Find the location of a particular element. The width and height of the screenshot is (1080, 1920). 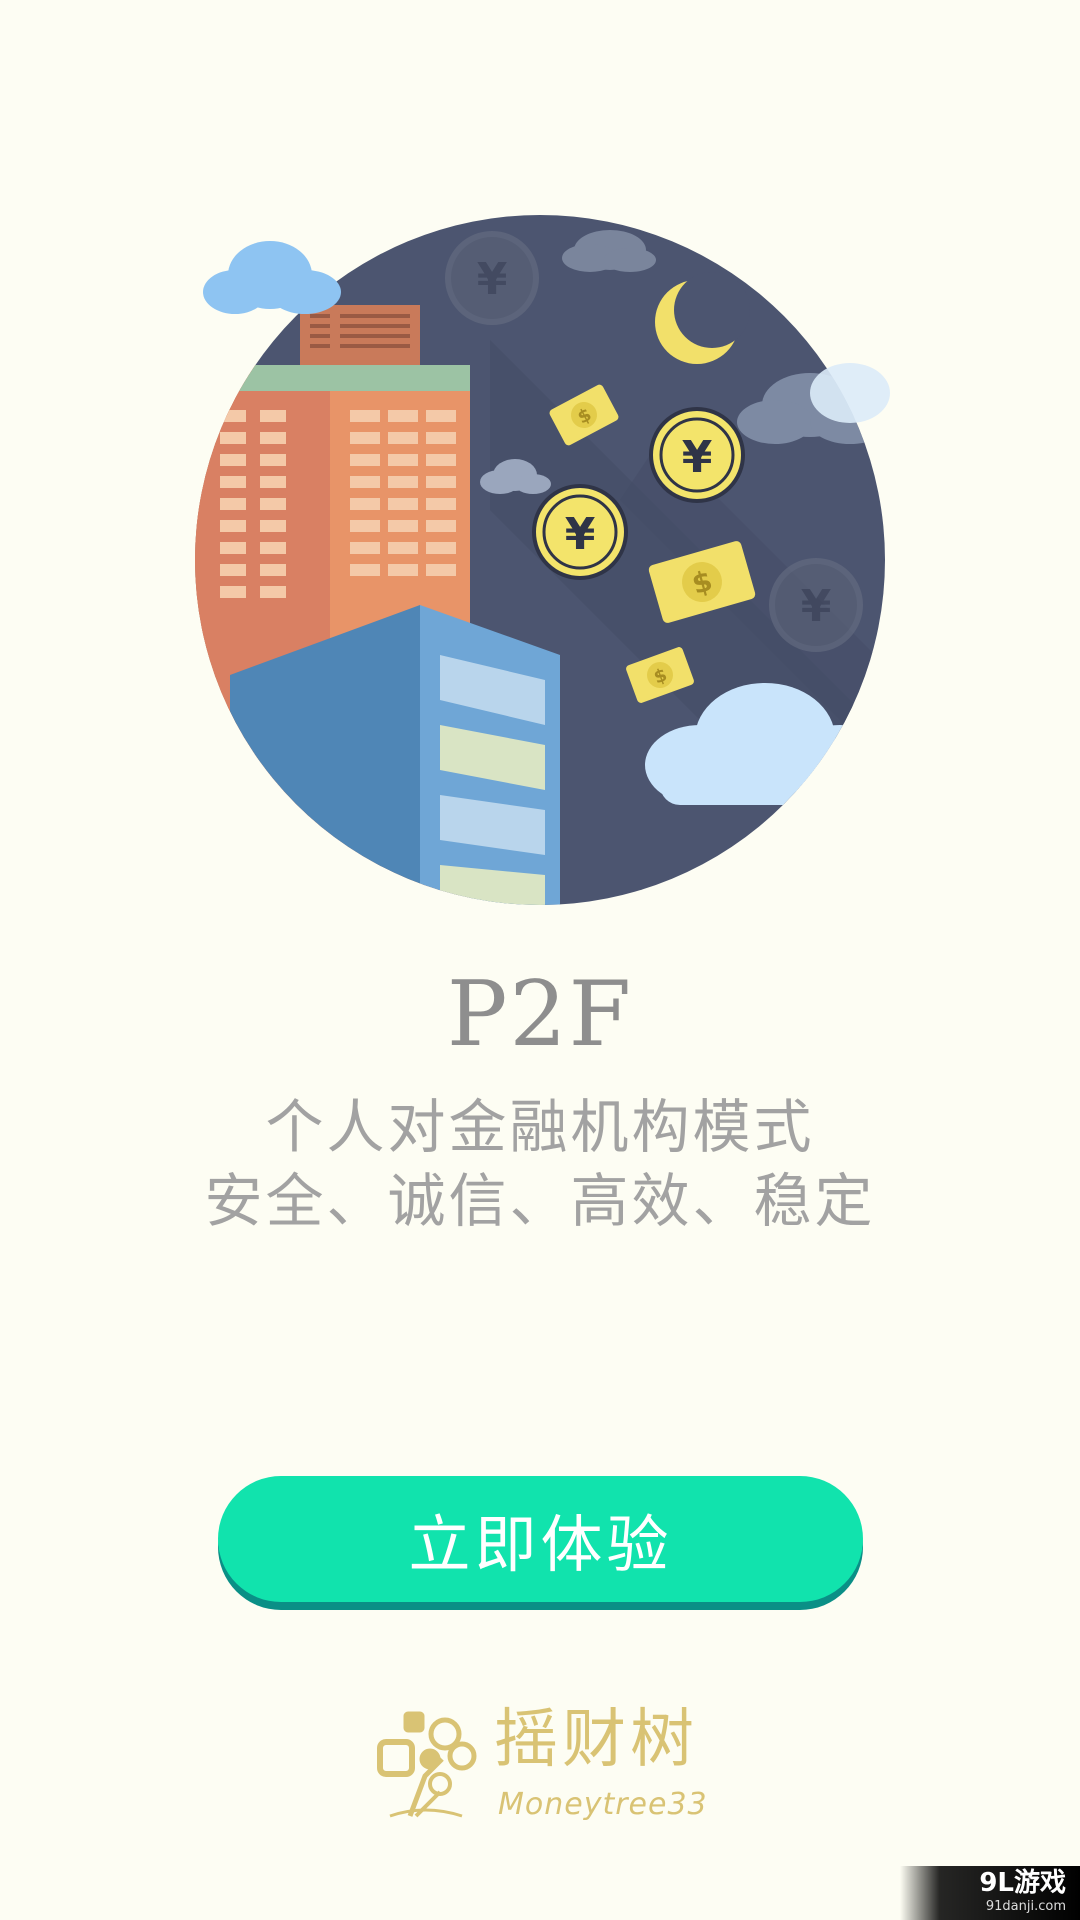

site-watermark: 9L游戏 91danji.com is located at coordinates (990, 1893).